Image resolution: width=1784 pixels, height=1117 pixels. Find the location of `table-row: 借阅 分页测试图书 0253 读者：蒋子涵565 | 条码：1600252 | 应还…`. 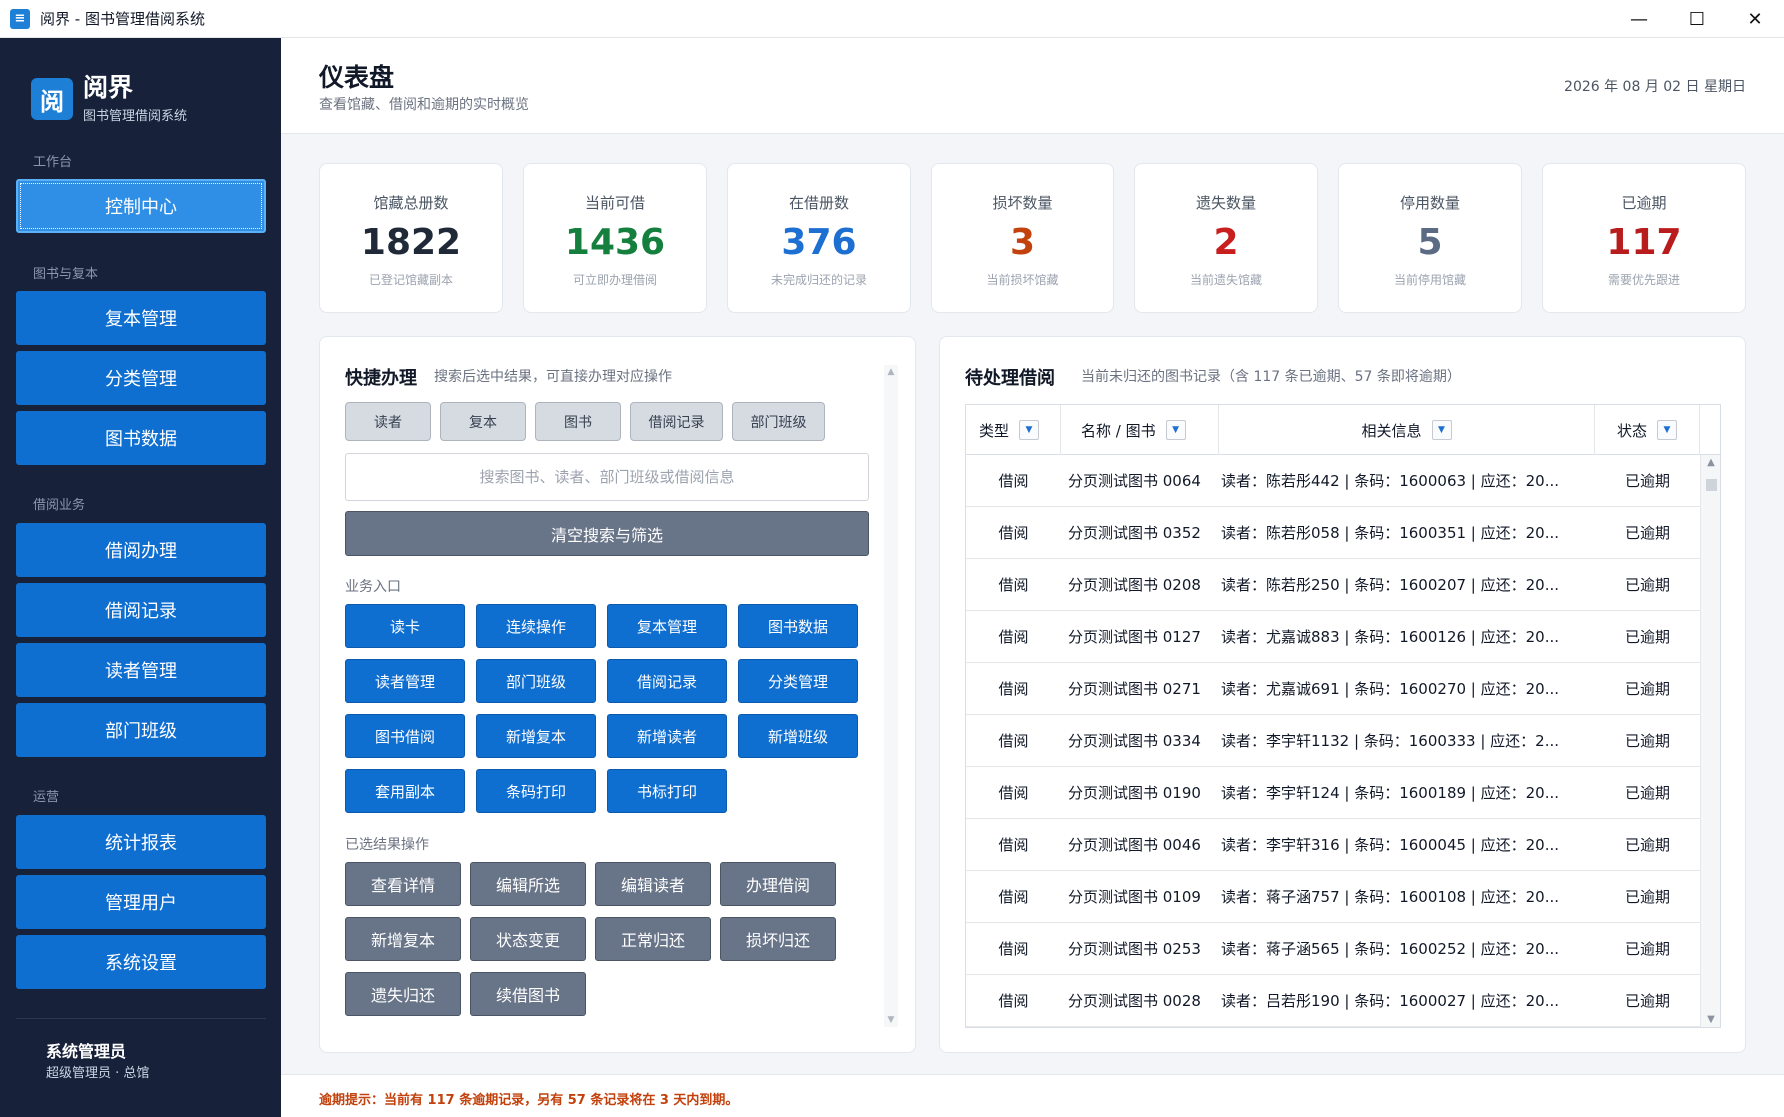

table-row: 借阅 分页测试图书 0253 读者：蒋子涵565 | 条码：1600252 | 应还… is located at coordinates (1333, 949).